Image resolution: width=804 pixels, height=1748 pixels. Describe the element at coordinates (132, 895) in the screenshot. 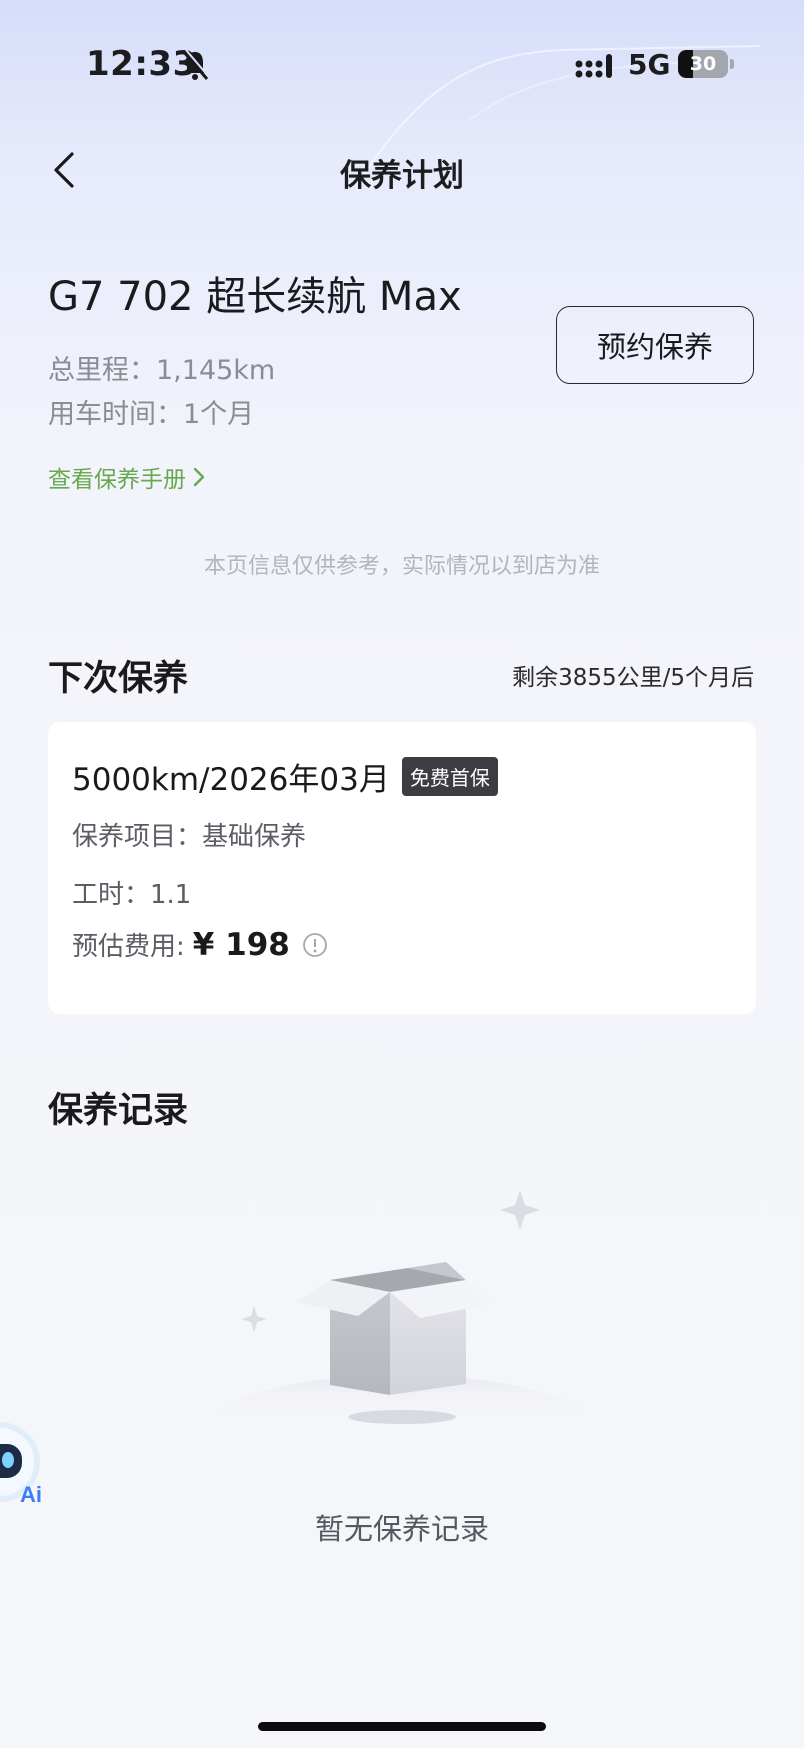

I see `labor-hours: 工时：1.1` at that location.